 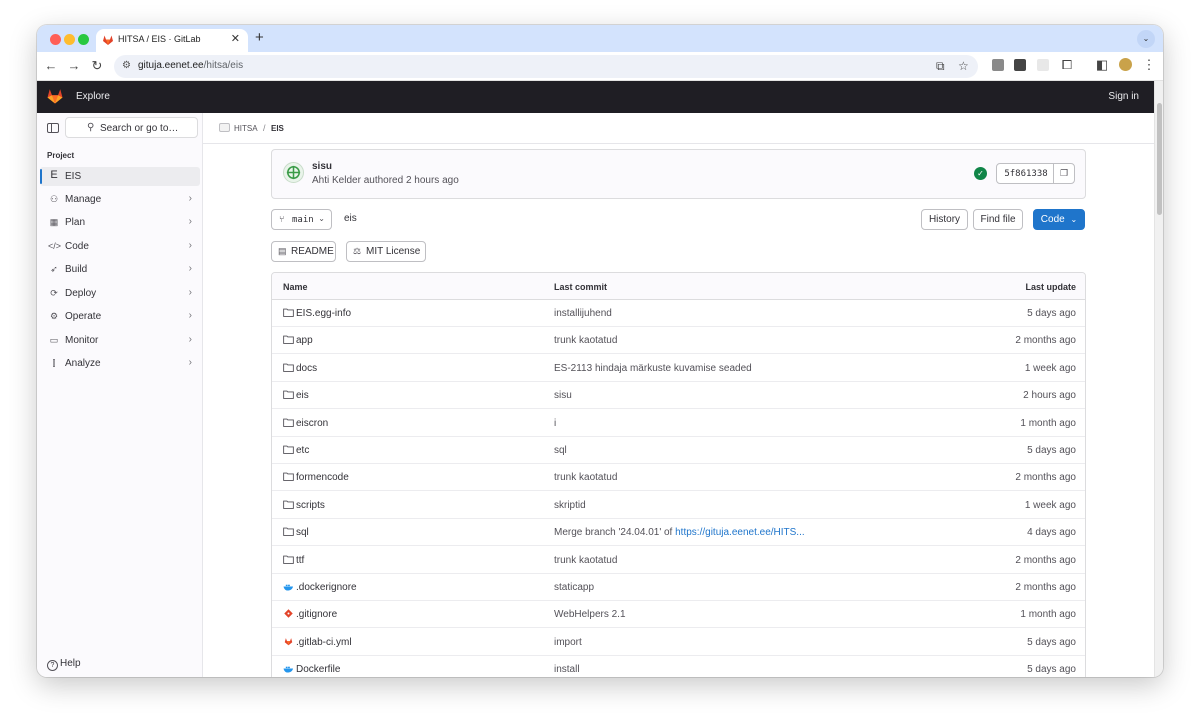 What do you see at coordinates (304, 340) in the screenshot?
I see `file-name-link: app` at bounding box center [304, 340].